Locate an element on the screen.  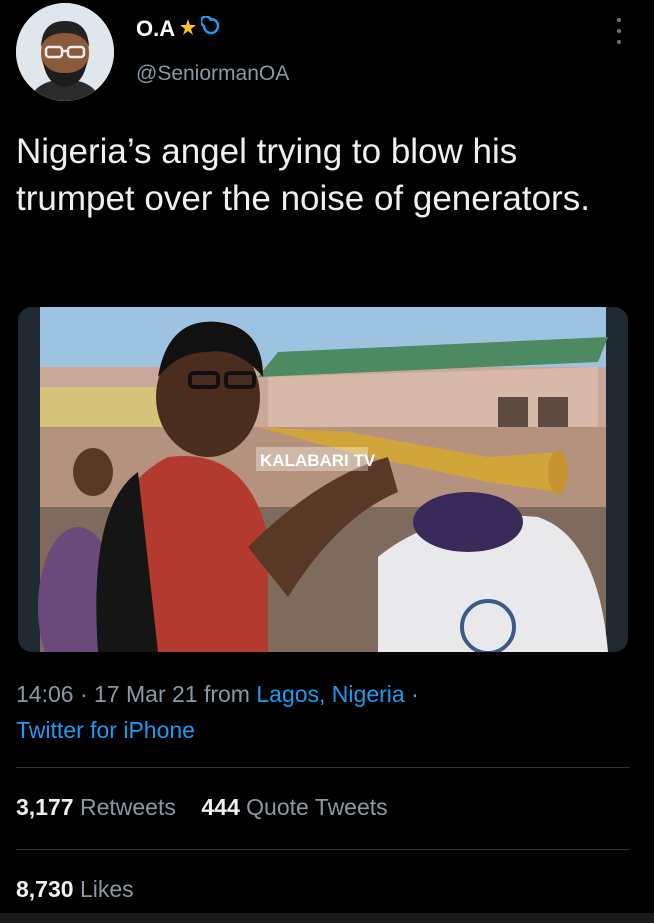
avatar is located at coordinates (65, 52).